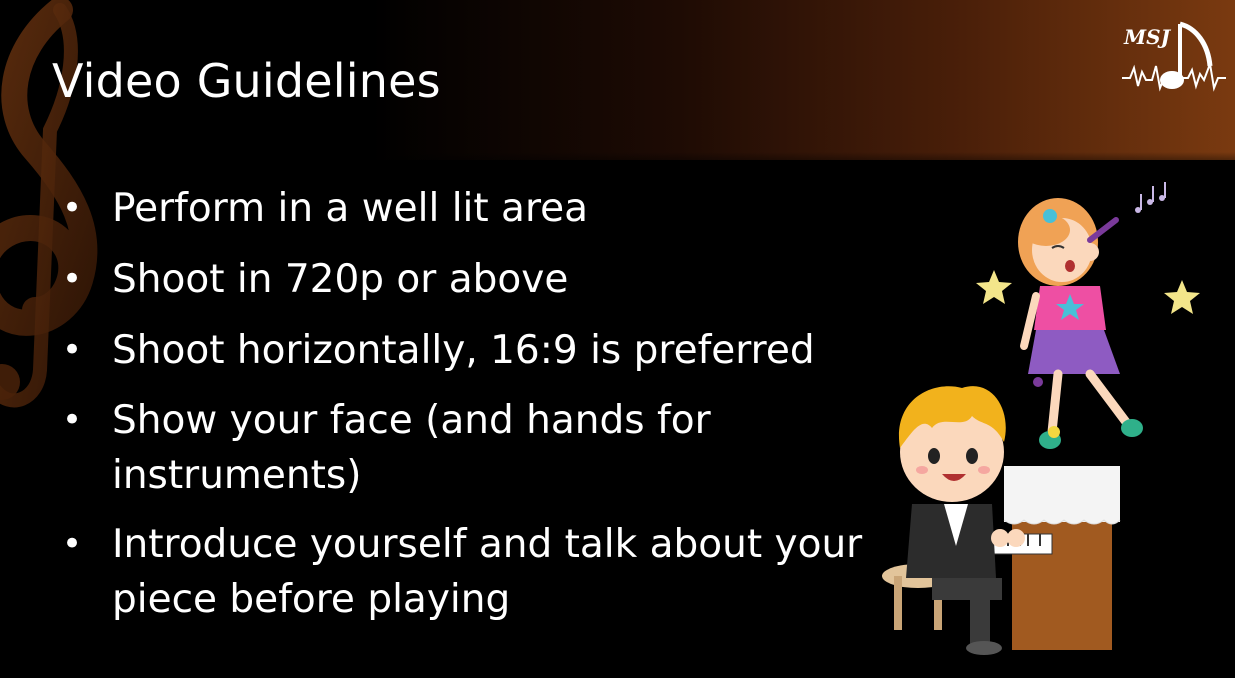  Describe the element at coordinates (1150, 197) in the screenshot. I see `music-note-icon` at that location.